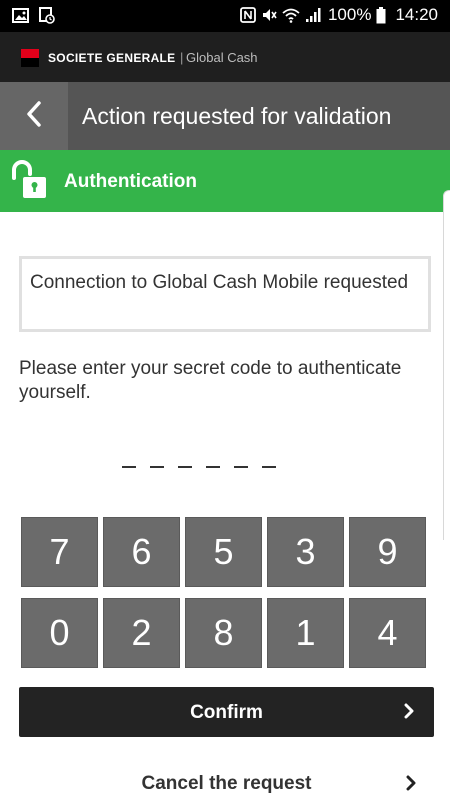 The image size is (450, 800). What do you see at coordinates (387, 633) in the screenshot?
I see `keypad-key: 4` at bounding box center [387, 633].